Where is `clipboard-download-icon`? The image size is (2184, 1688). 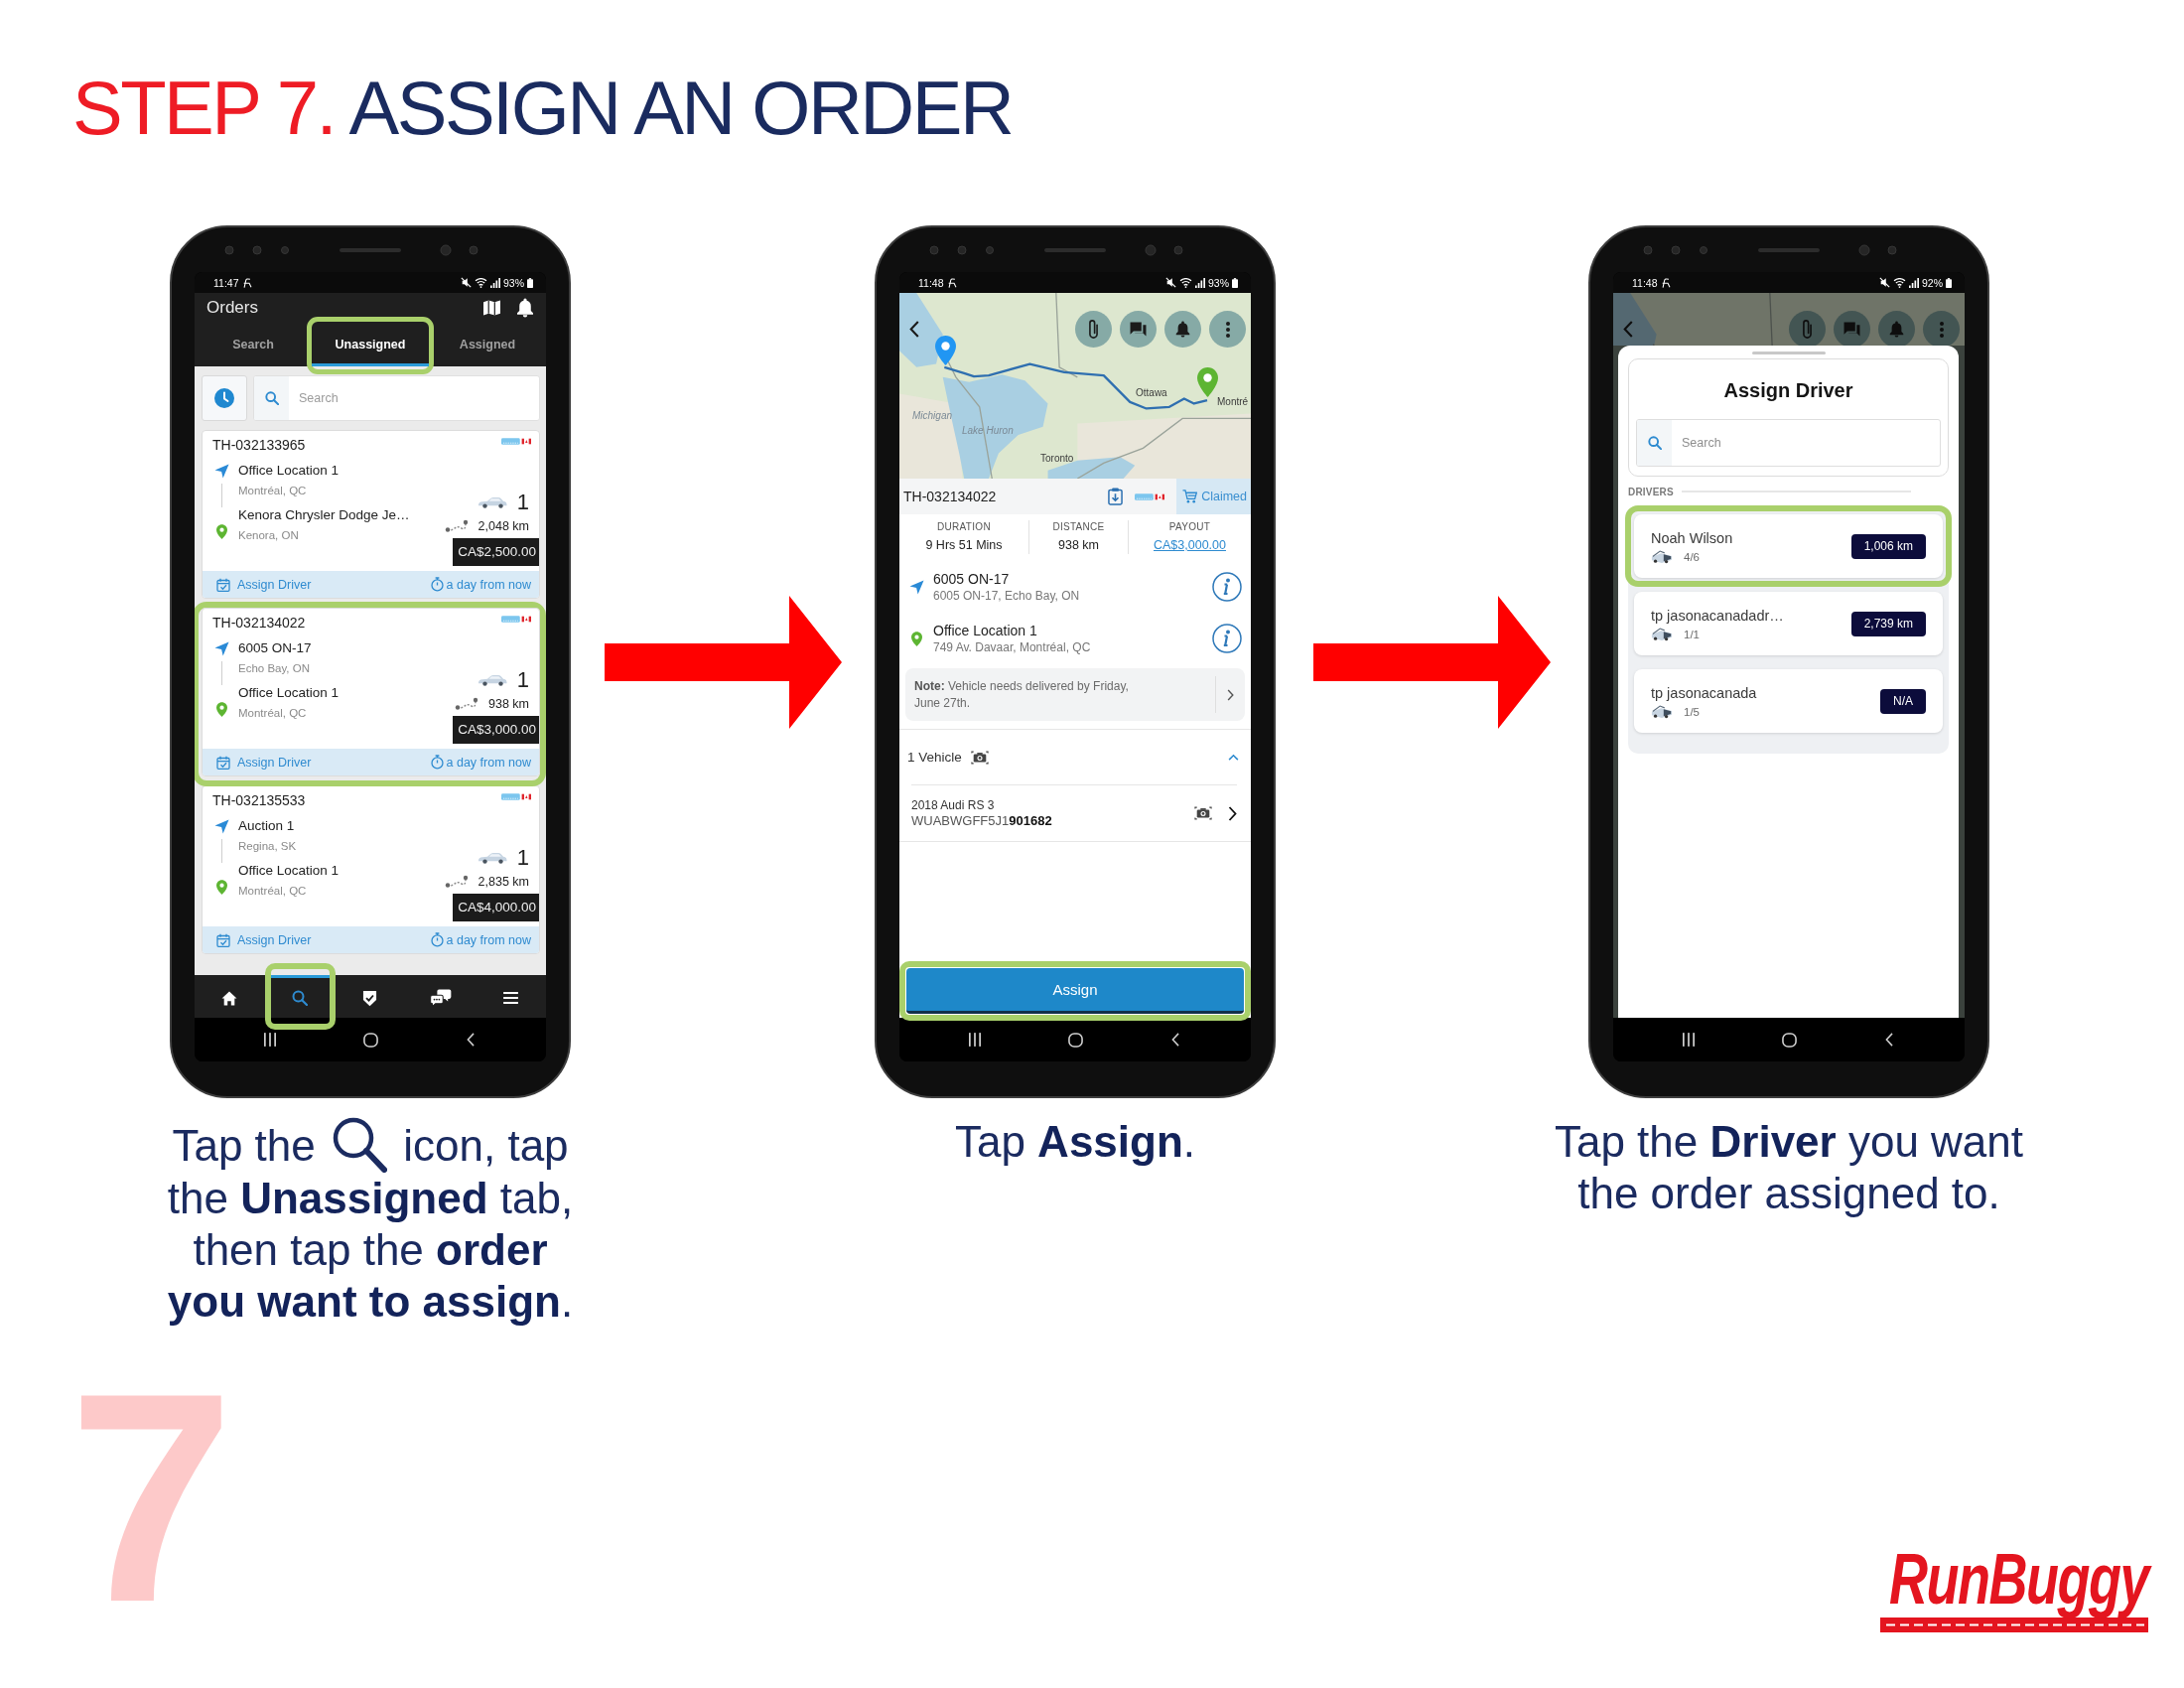 clipboard-download-icon is located at coordinates (1116, 496).